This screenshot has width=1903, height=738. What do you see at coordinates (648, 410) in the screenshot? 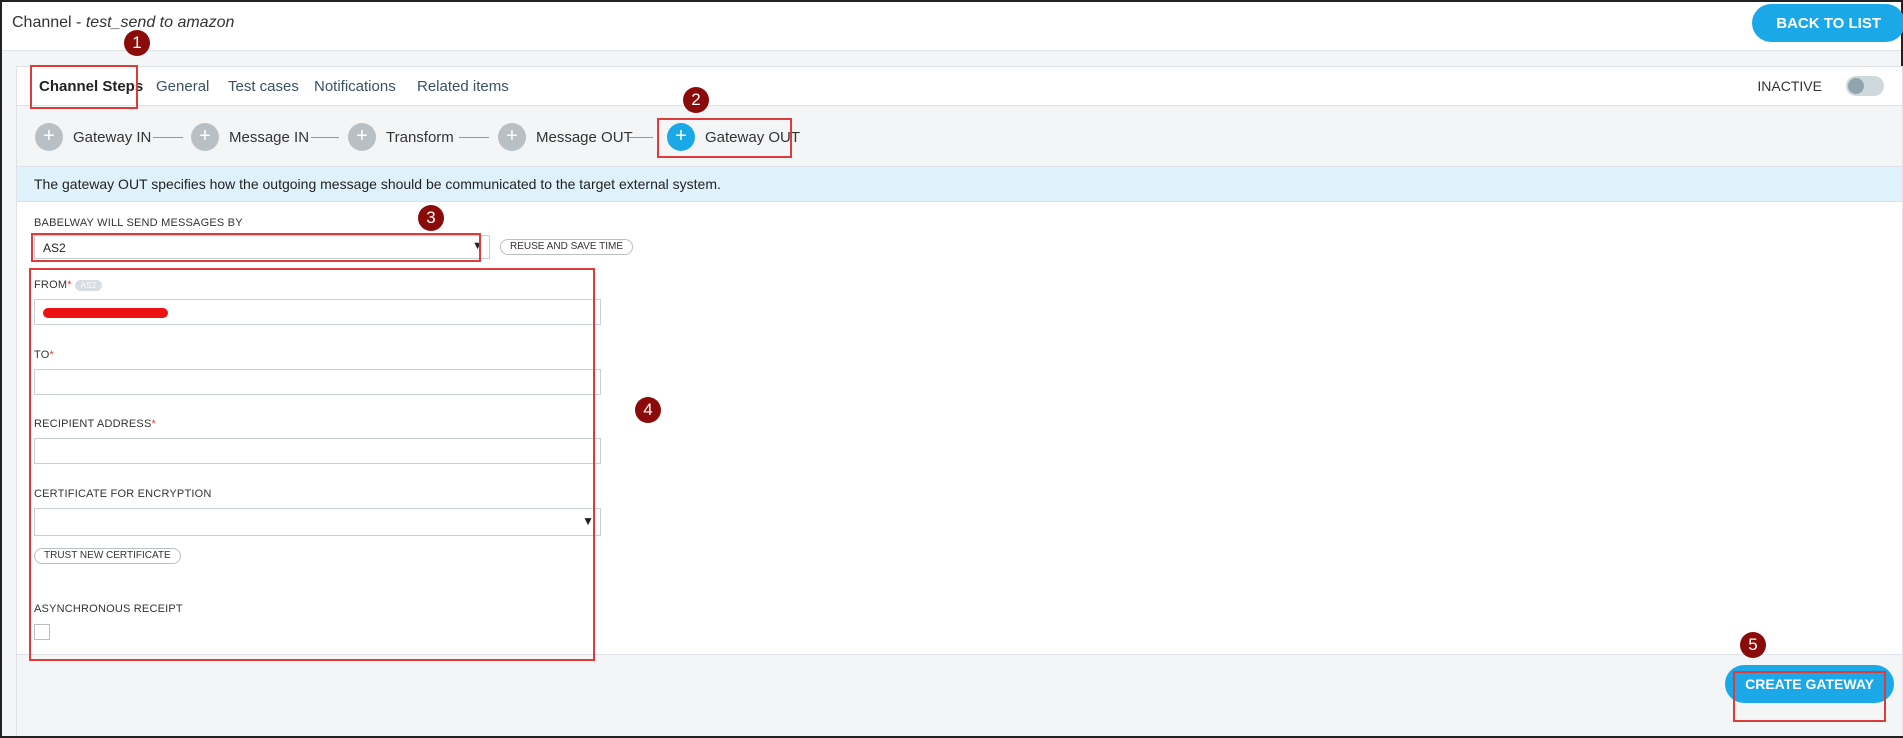
I see `annotation-marker-4: 4` at bounding box center [648, 410].